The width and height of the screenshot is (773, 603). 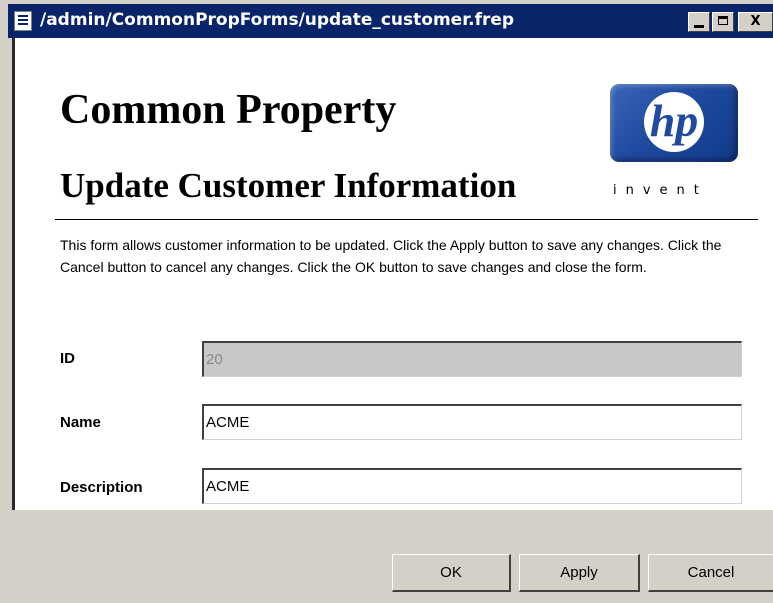 I want to click on cancel-button: Cancel, so click(x=710, y=573).